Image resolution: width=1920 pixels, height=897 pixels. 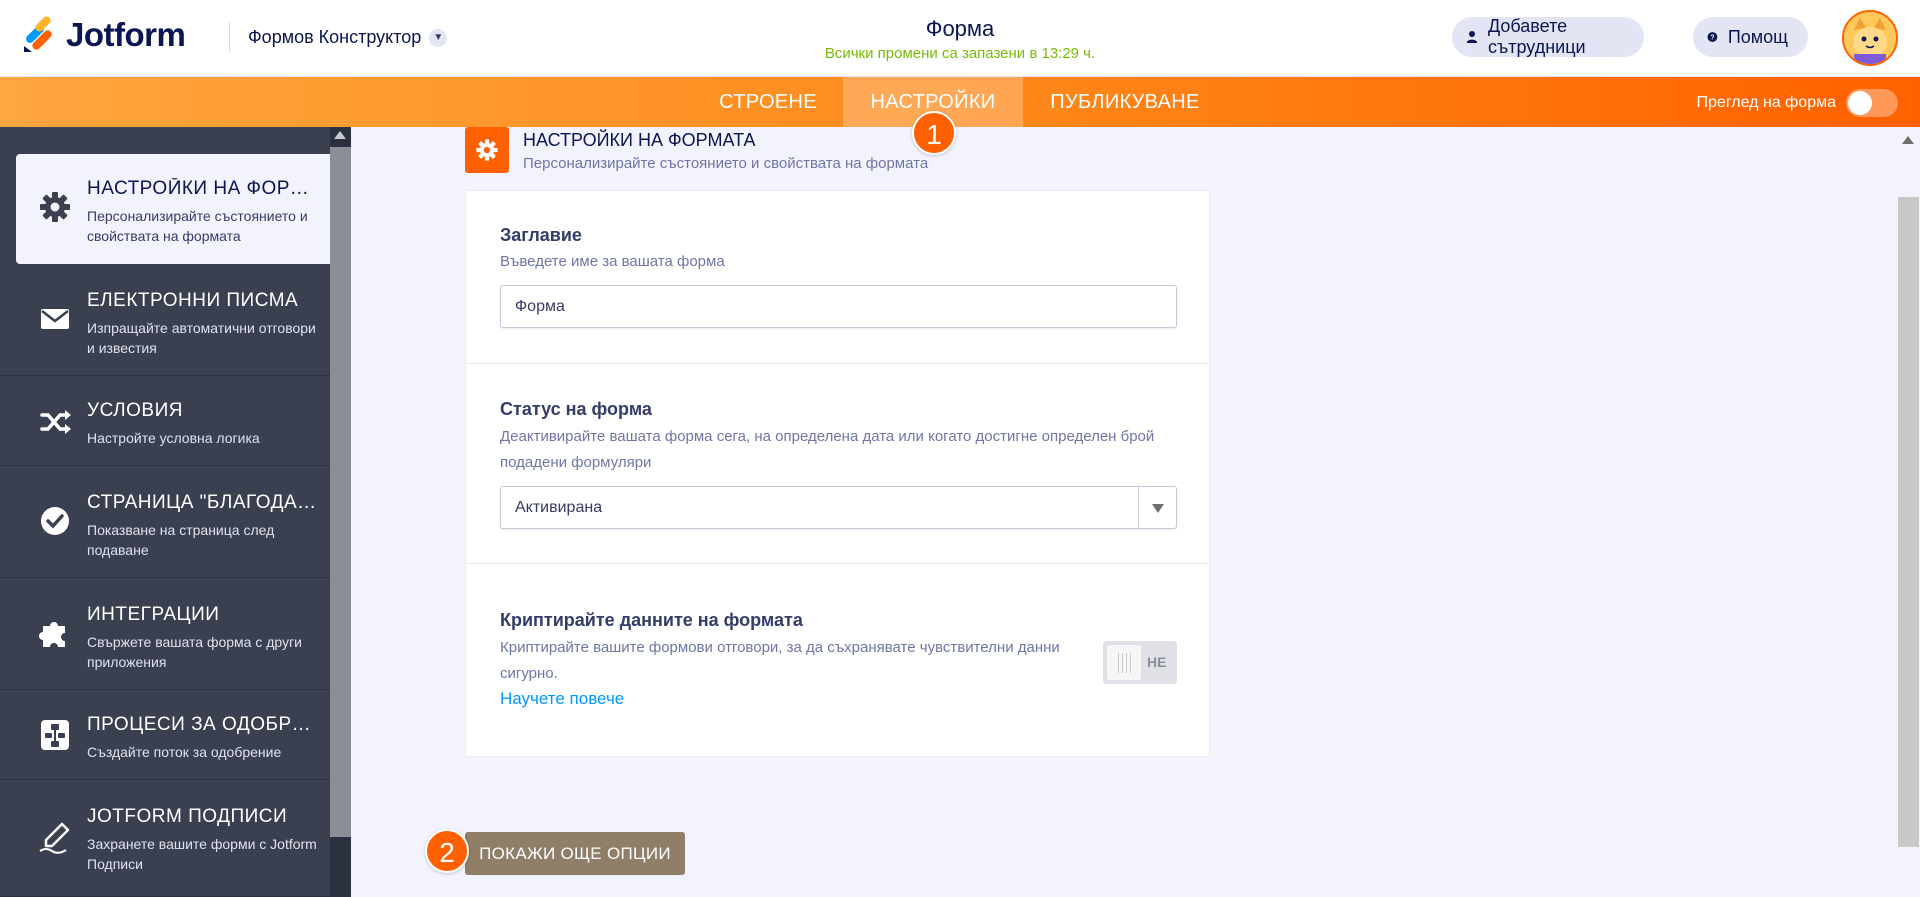 I want to click on title-field-desc: Въведете име за вашата форма, so click(x=612, y=261).